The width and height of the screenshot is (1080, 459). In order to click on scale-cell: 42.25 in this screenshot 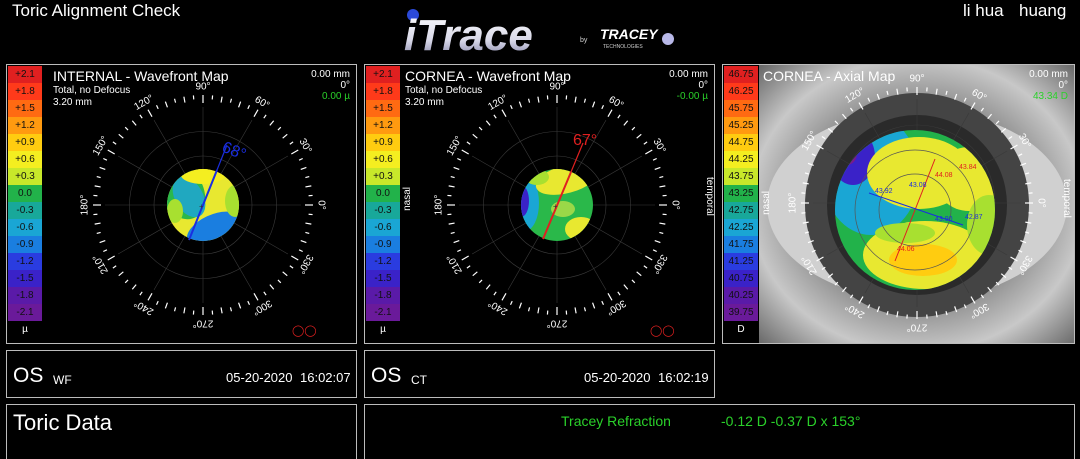, I will do `click(741, 227)`.